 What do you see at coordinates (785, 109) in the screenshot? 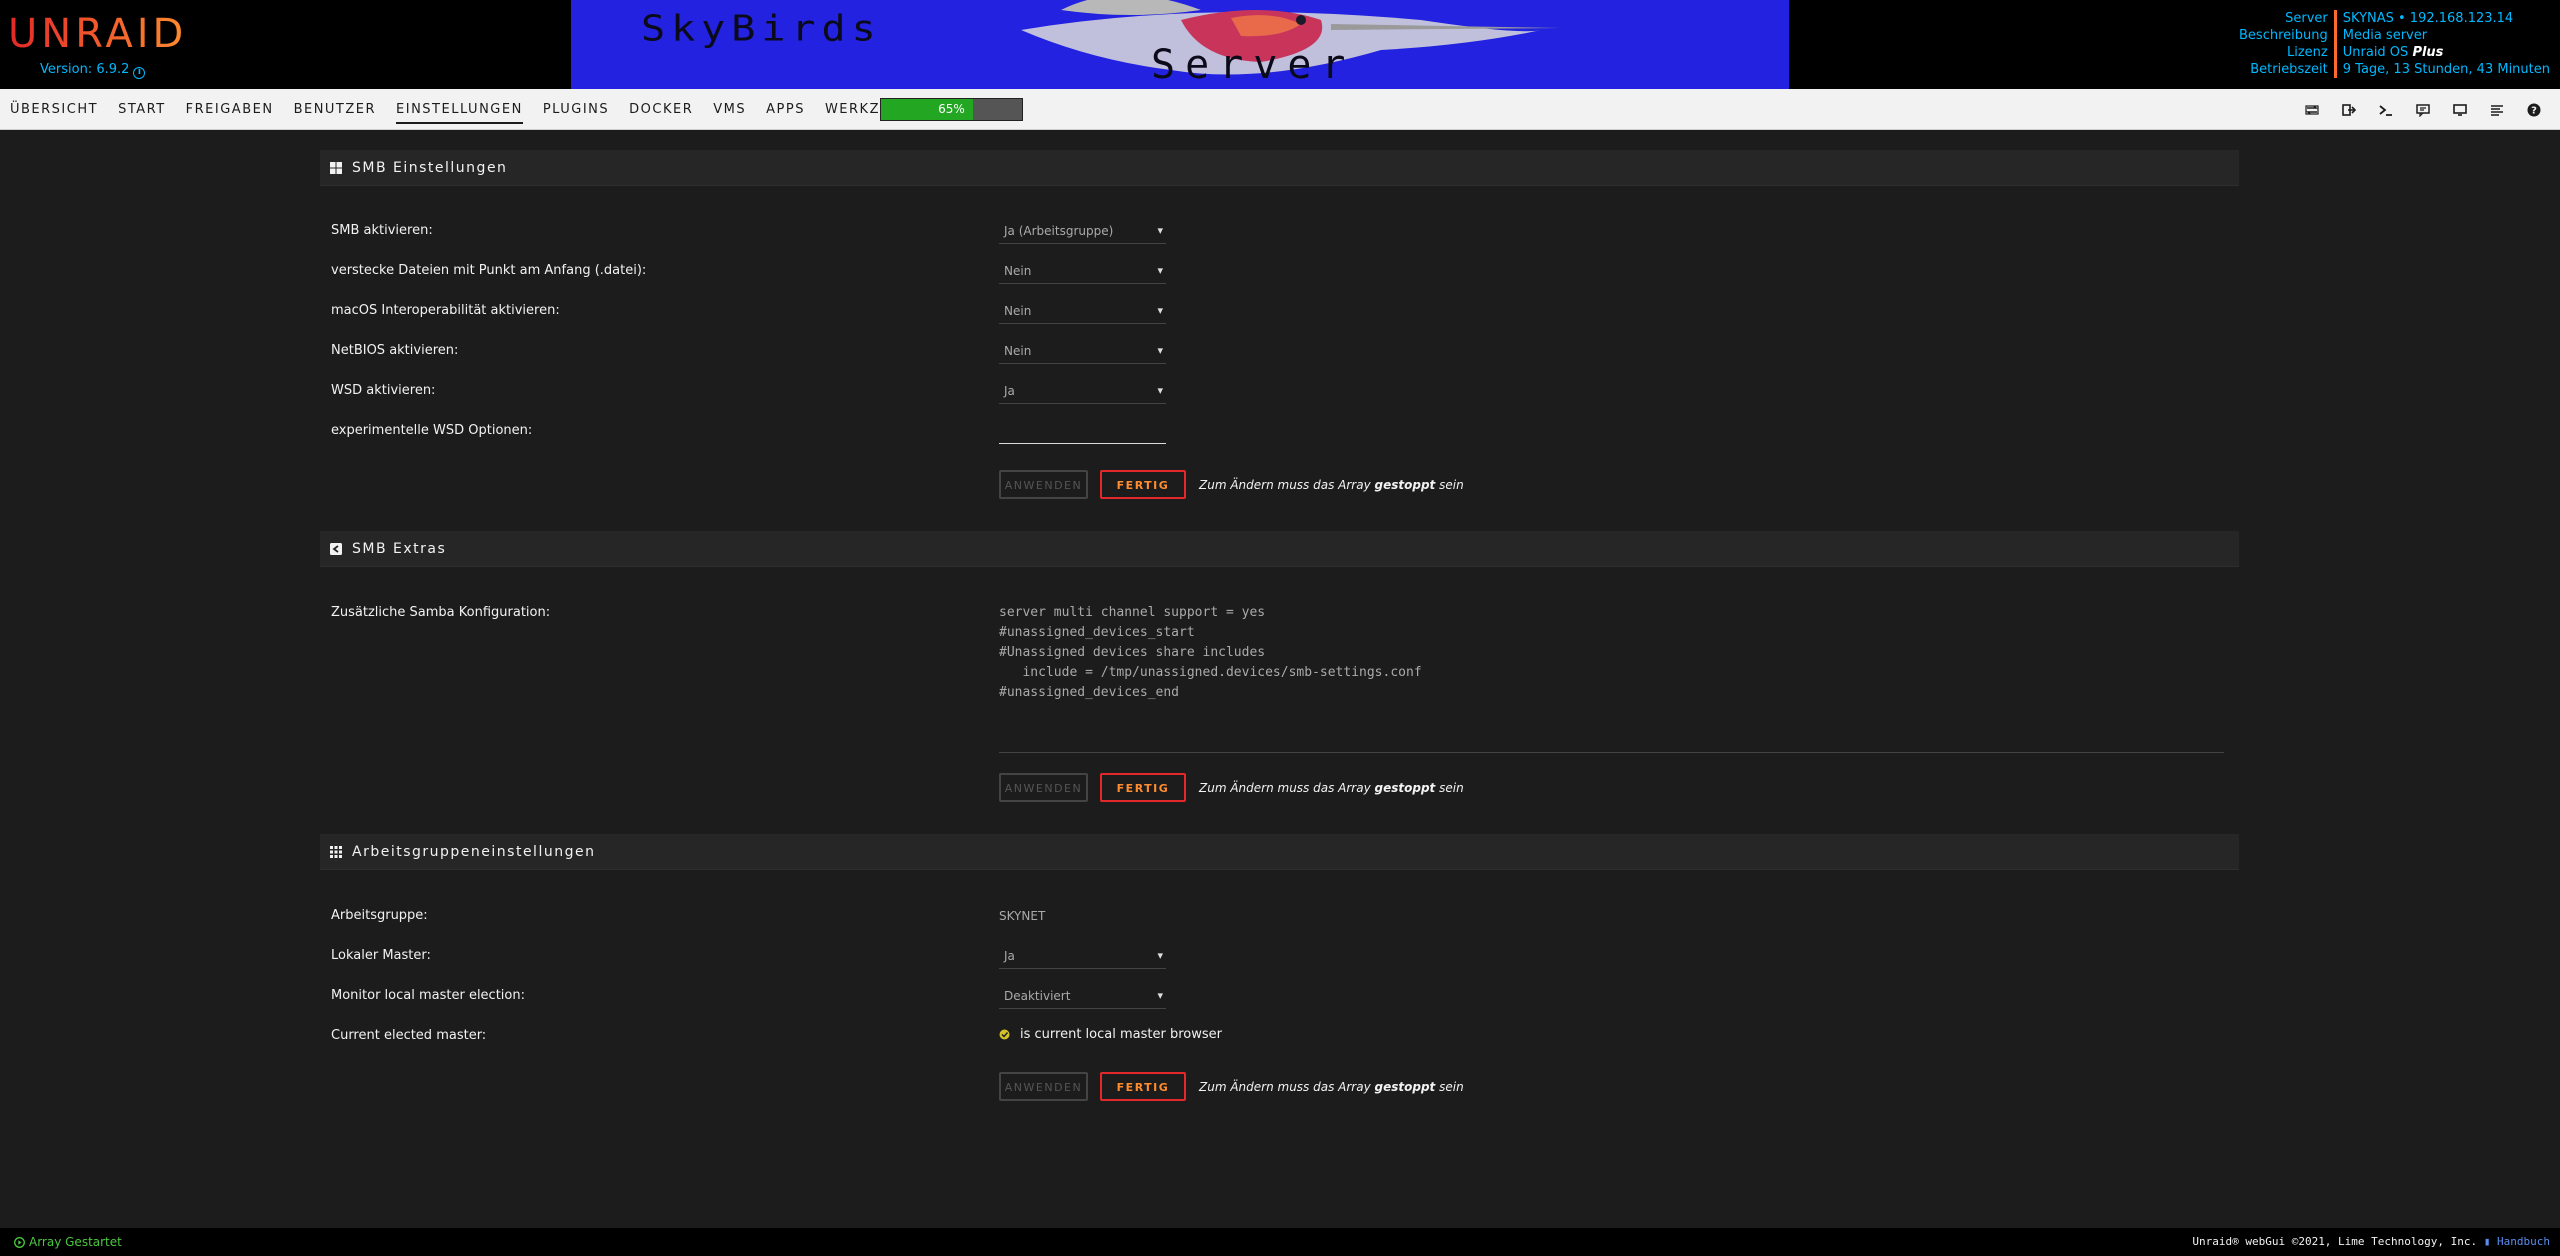
I see `tab-apps: APPS` at bounding box center [785, 109].